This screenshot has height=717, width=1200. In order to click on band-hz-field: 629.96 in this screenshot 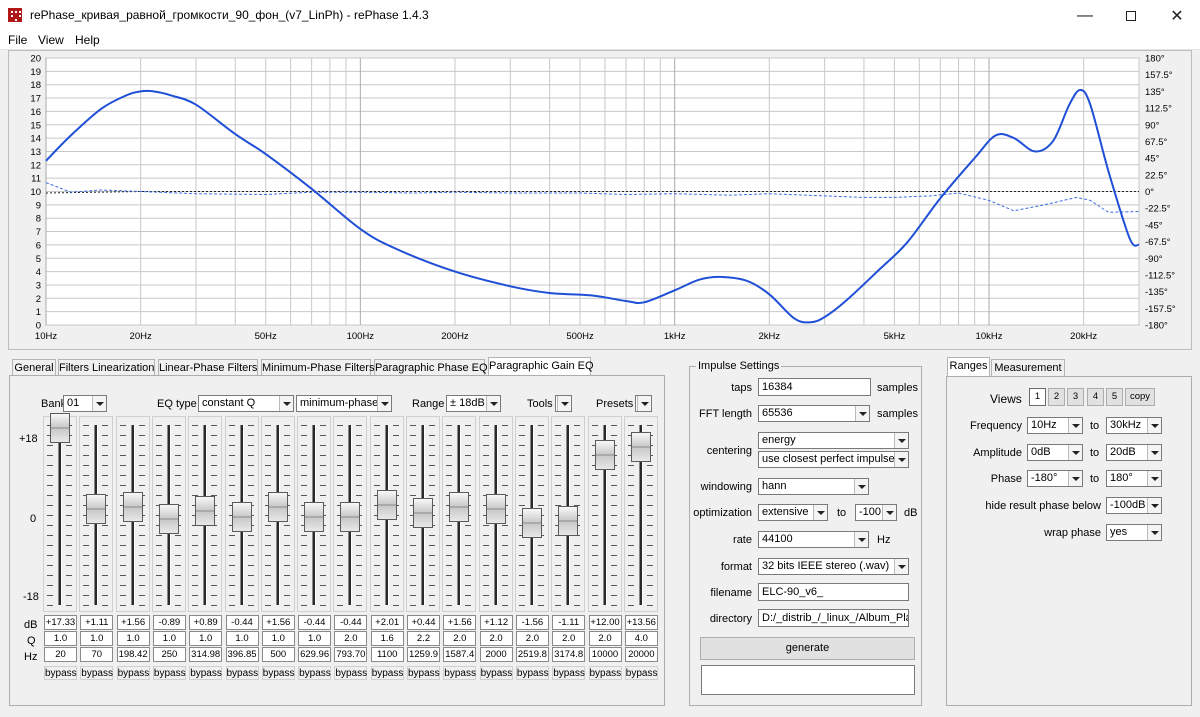, I will do `click(315, 654)`.